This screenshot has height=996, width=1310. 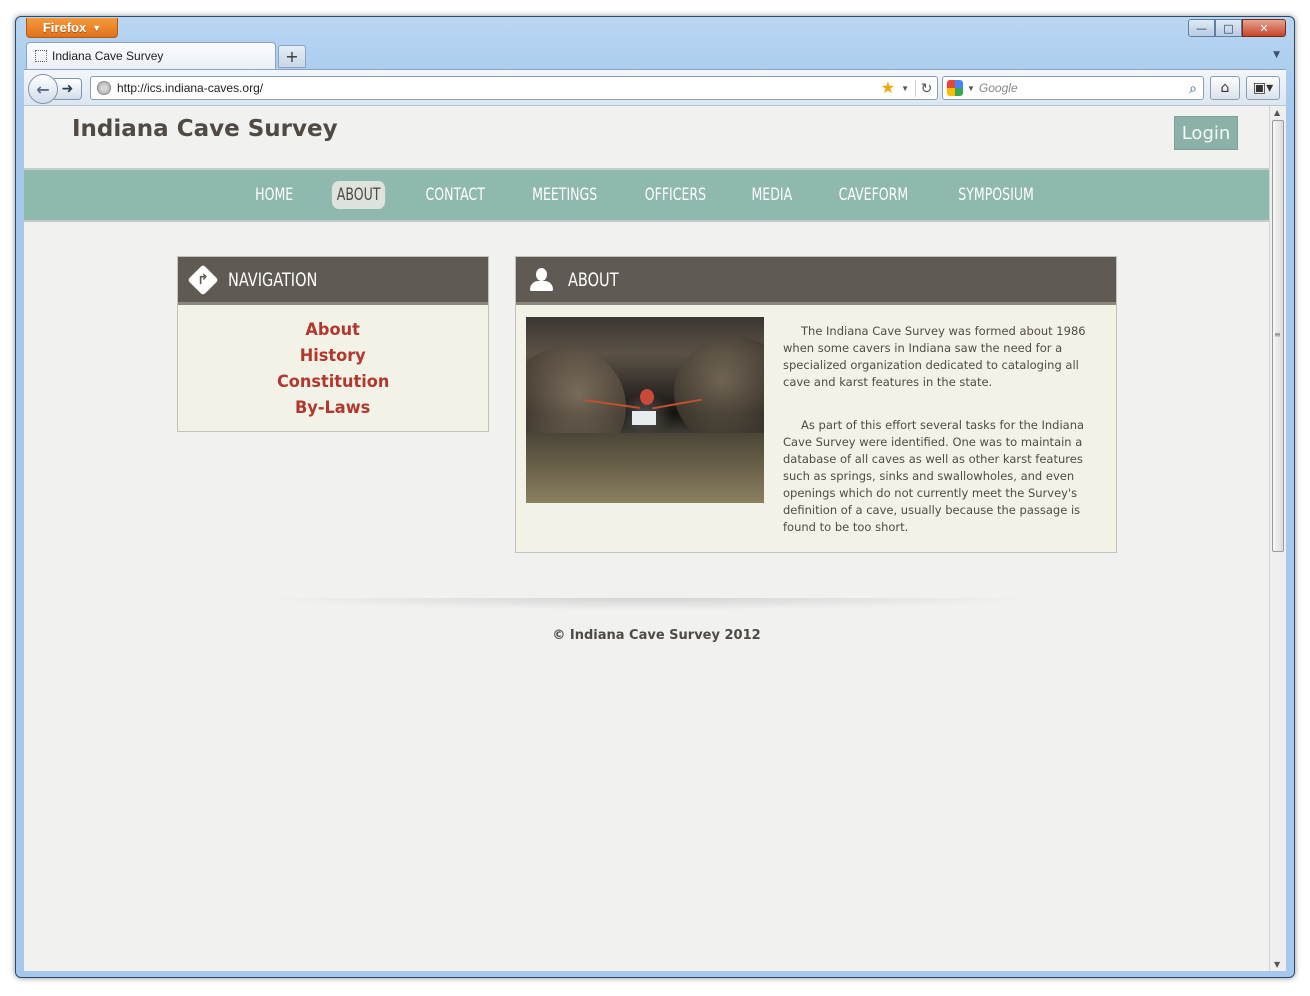 I want to click on cave-photo, so click(x=645, y=410).